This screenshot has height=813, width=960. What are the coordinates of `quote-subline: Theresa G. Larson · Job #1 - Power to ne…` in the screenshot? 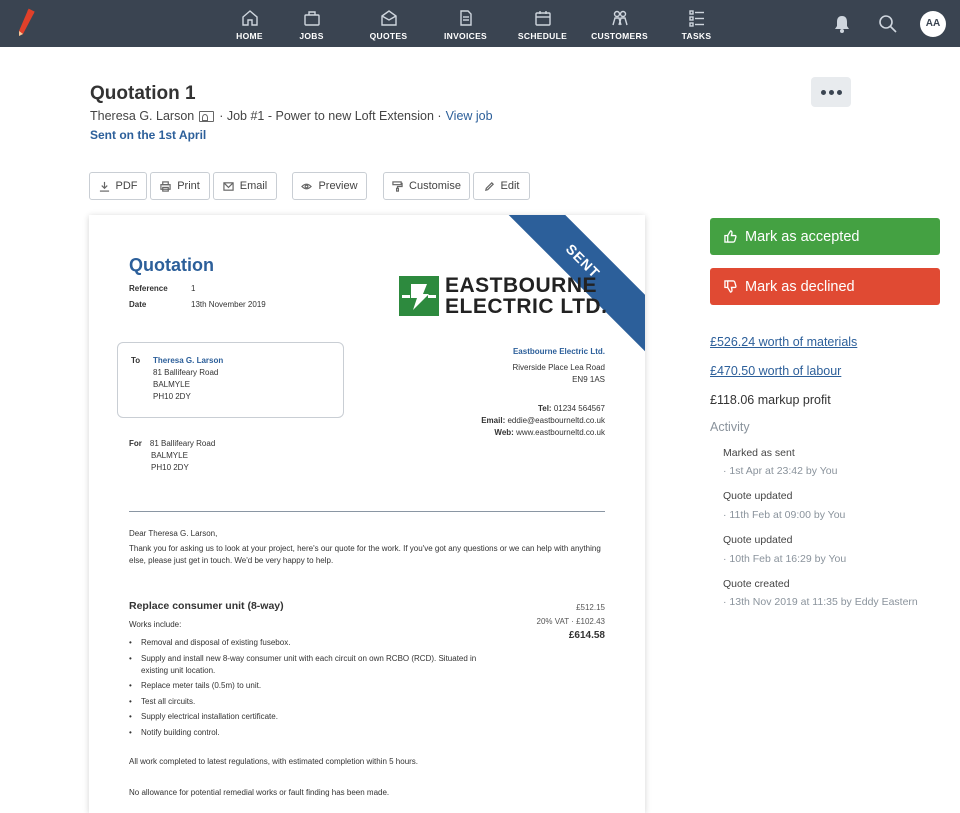 It's located at (291, 116).